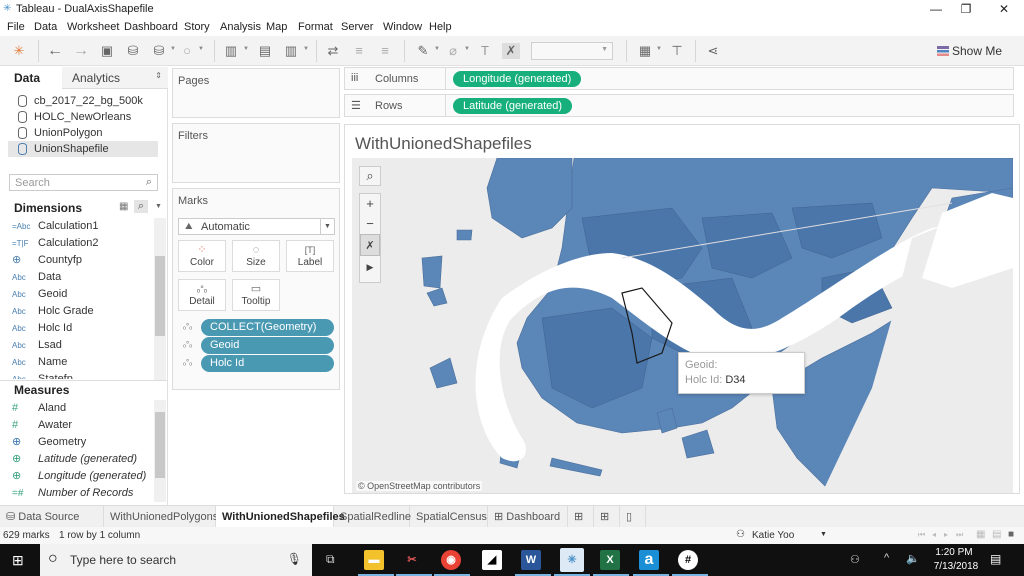 The height and width of the screenshot is (576, 1024). I want to click on filmstrip-icon: ▤, so click(996, 534).